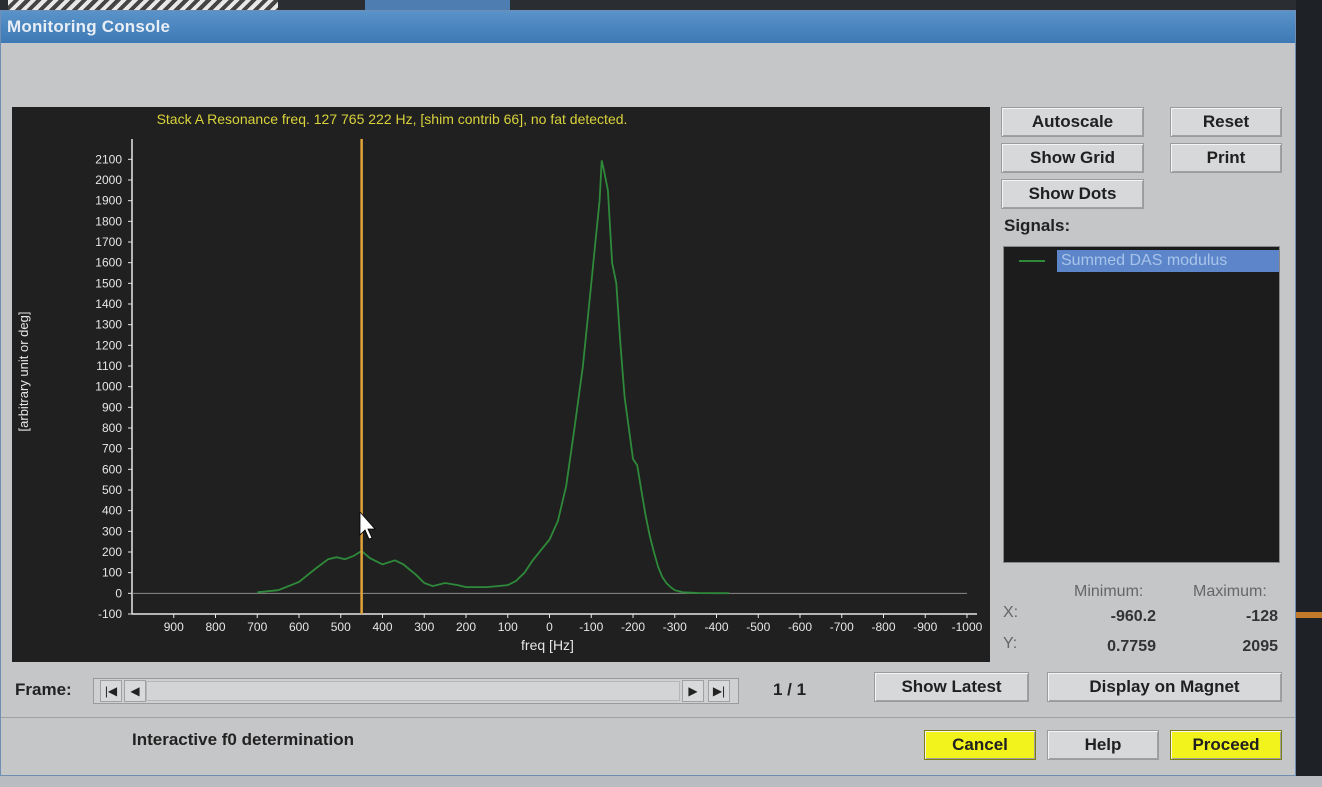 The width and height of the screenshot is (1322, 787). Describe the element at coordinates (1072, 122) in the screenshot. I see `autoscale-button: Autoscale` at that location.